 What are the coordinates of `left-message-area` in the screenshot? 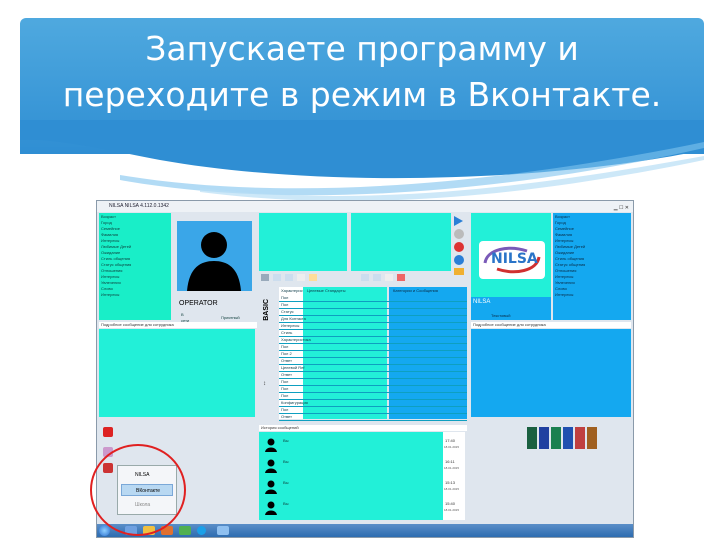 It's located at (177, 373).